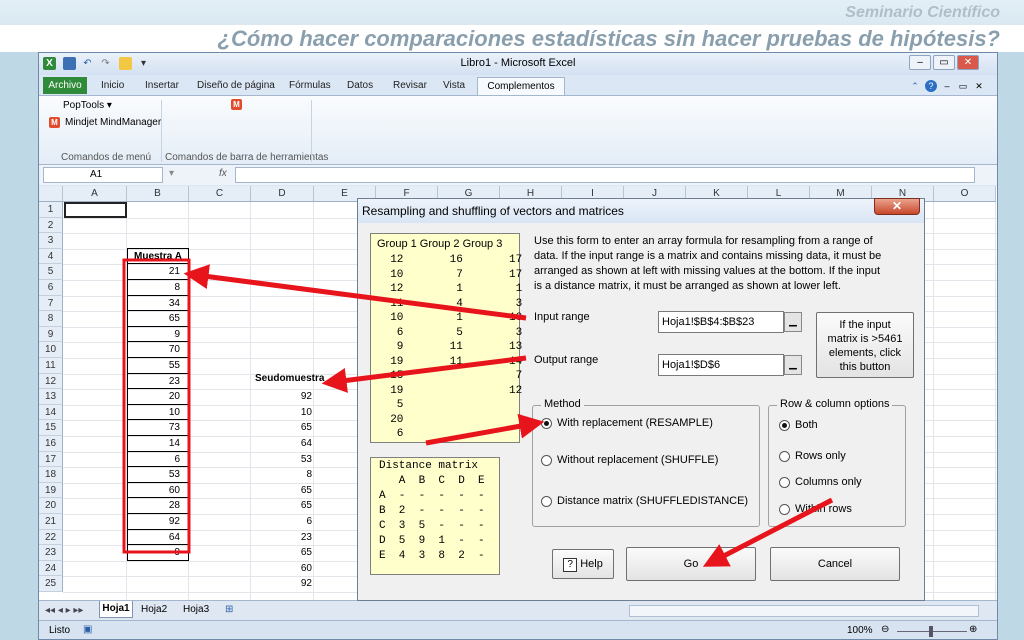 The height and width of the screenshot is (640, 1024). What do you see at coordinates (112, 85) in the screenshot?
I see `tab-inicio: Inicio` at bounding box center [112, 85].